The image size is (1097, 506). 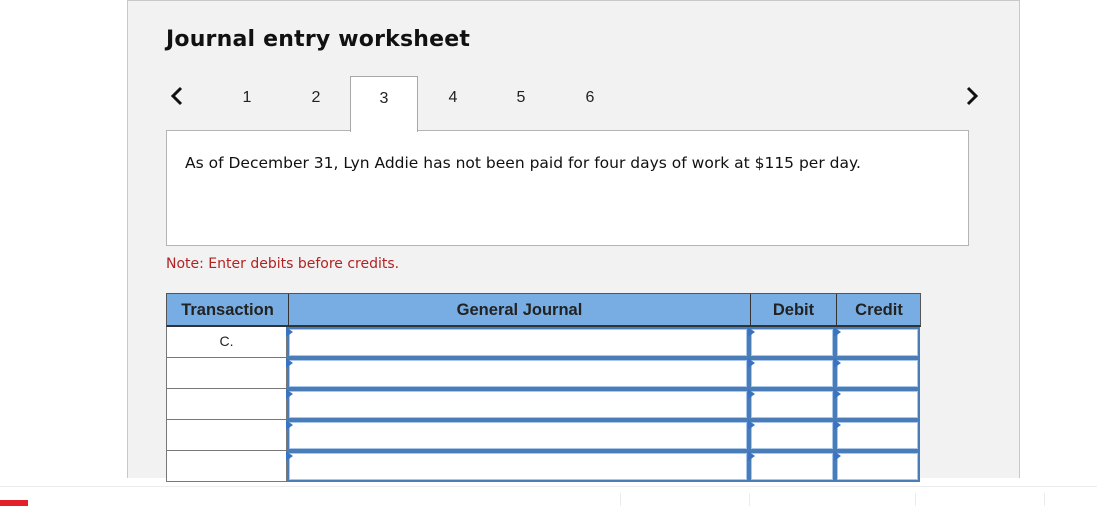 What do you see at coordinates (453, 103) in the screenshot?
I see `tab-4: 4` at bounding box center [453, 103].